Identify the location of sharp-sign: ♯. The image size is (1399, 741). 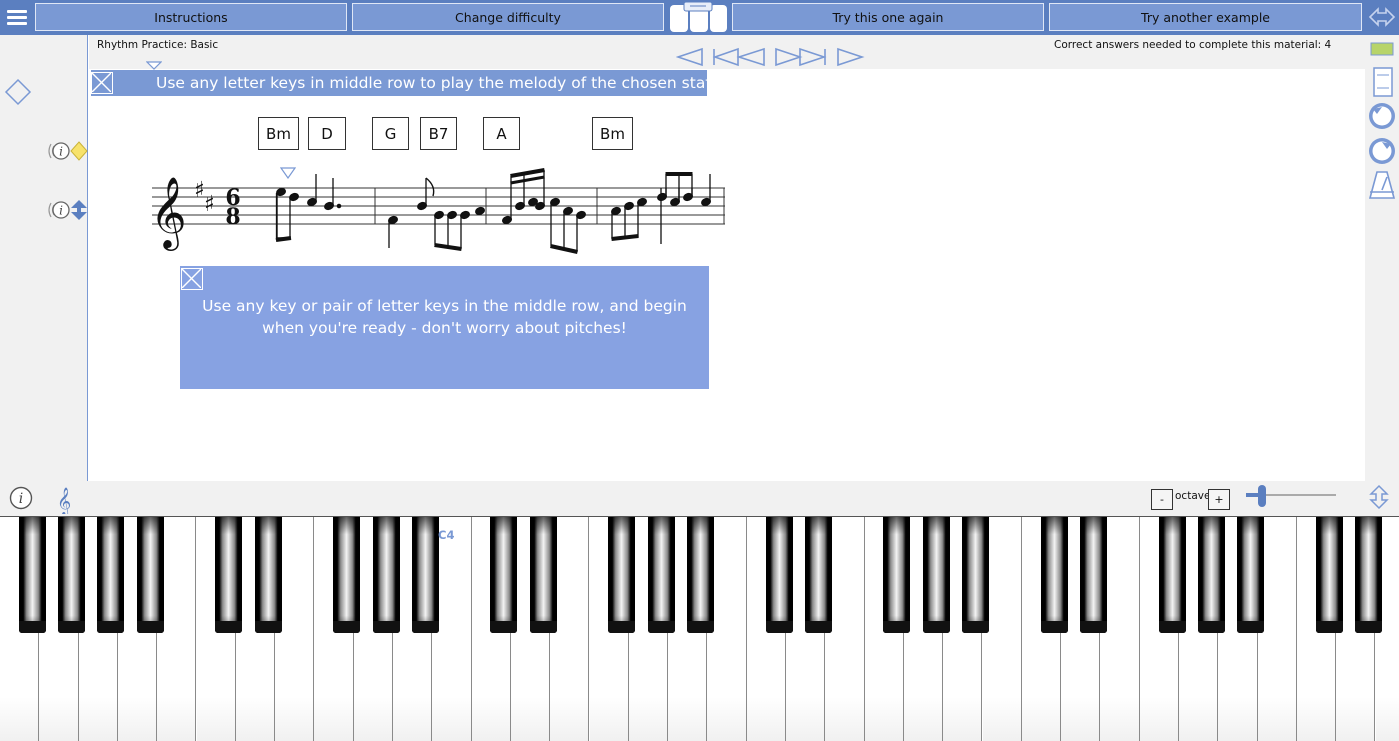
(209, 204).